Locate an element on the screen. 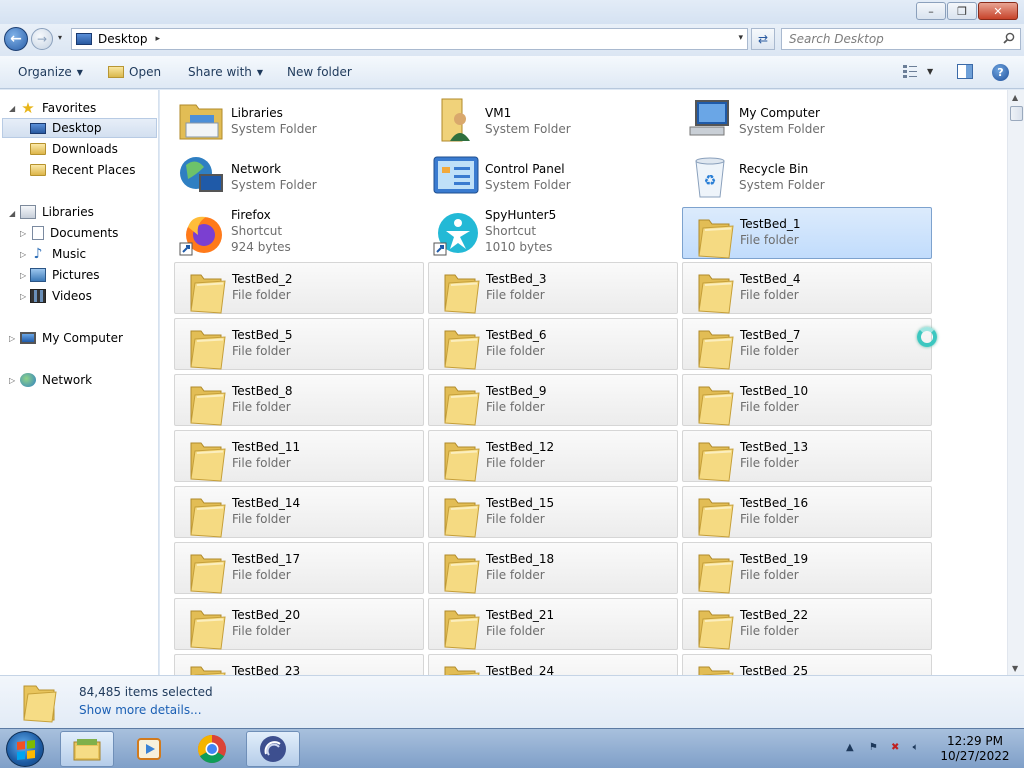 This screenshot has width=1024, height=768. list-item: ♻ Recycle Bin System Folder is located at coordinates (807, 175).